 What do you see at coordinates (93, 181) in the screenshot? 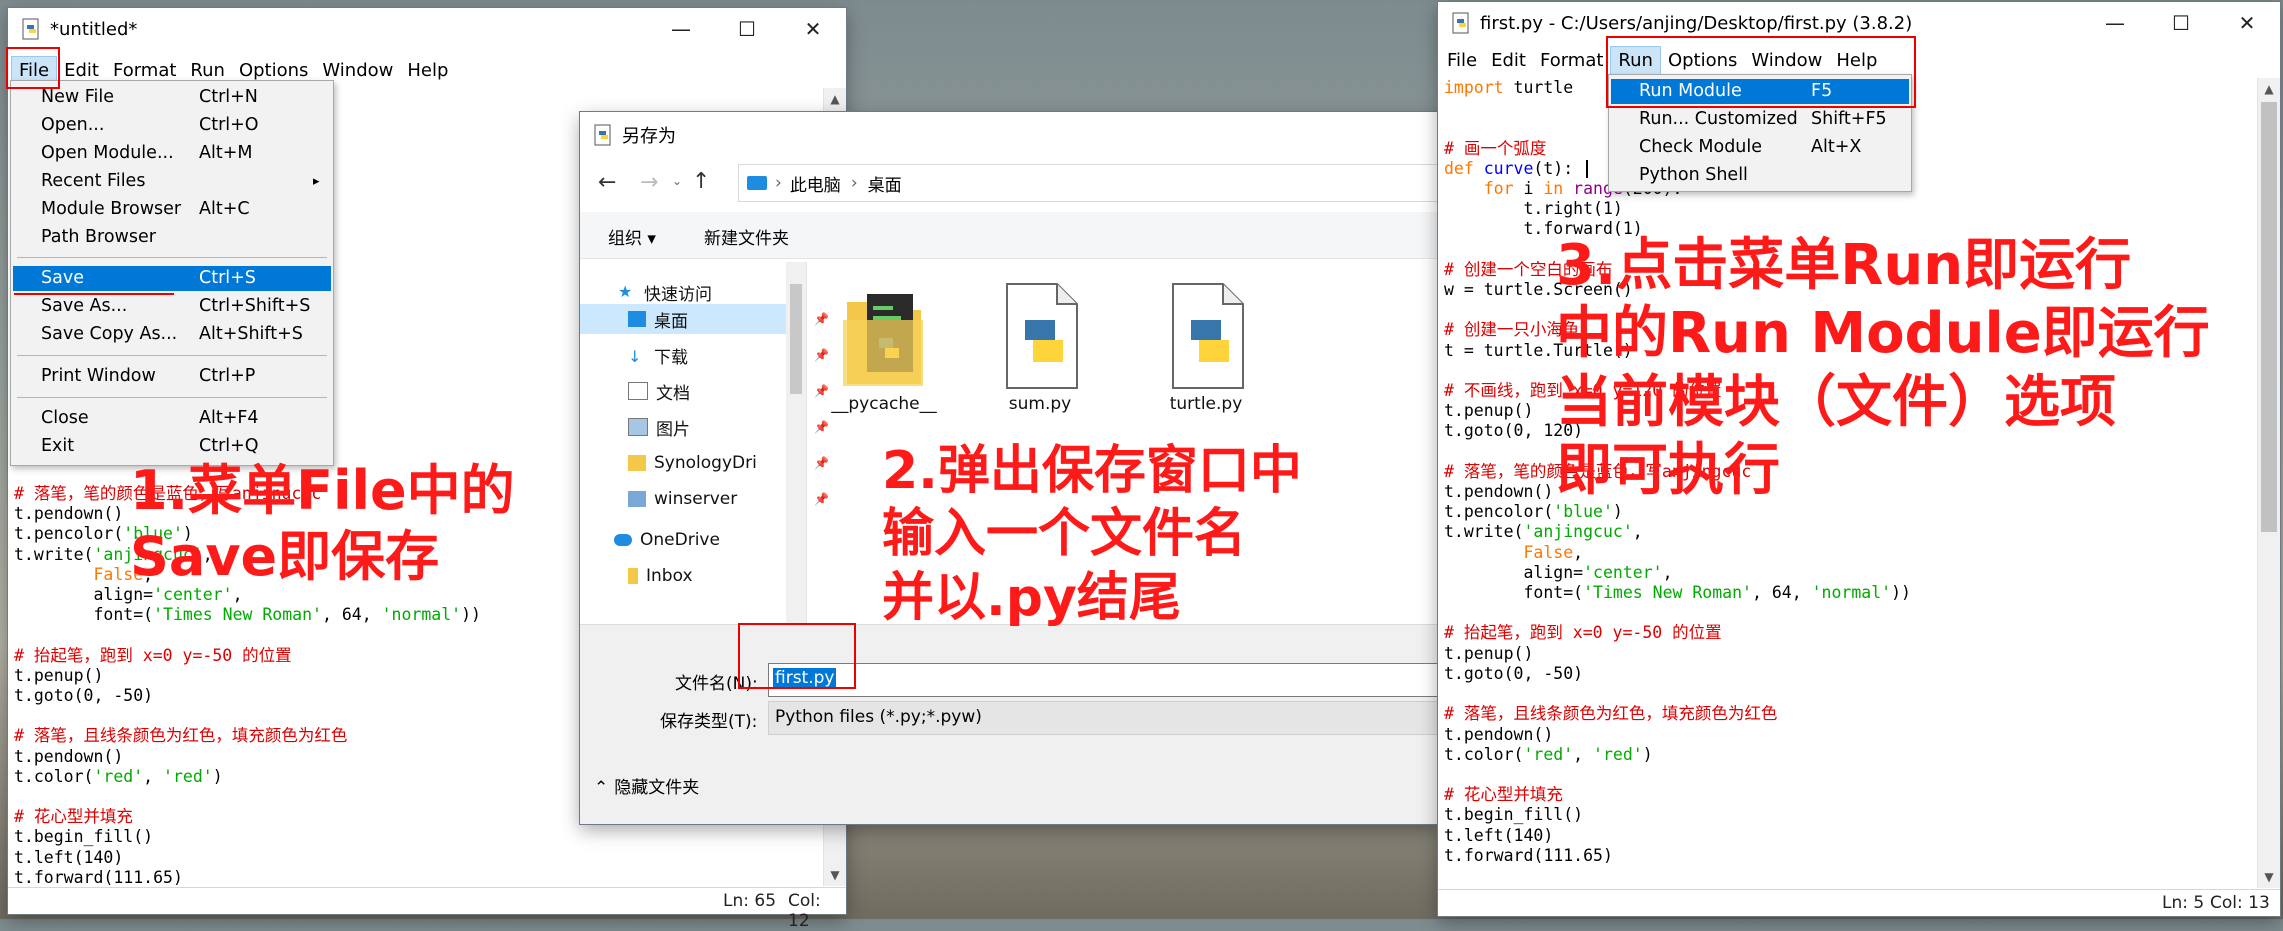
I see `menu-item-label: Recent Files` at bounding box center [93, 181].